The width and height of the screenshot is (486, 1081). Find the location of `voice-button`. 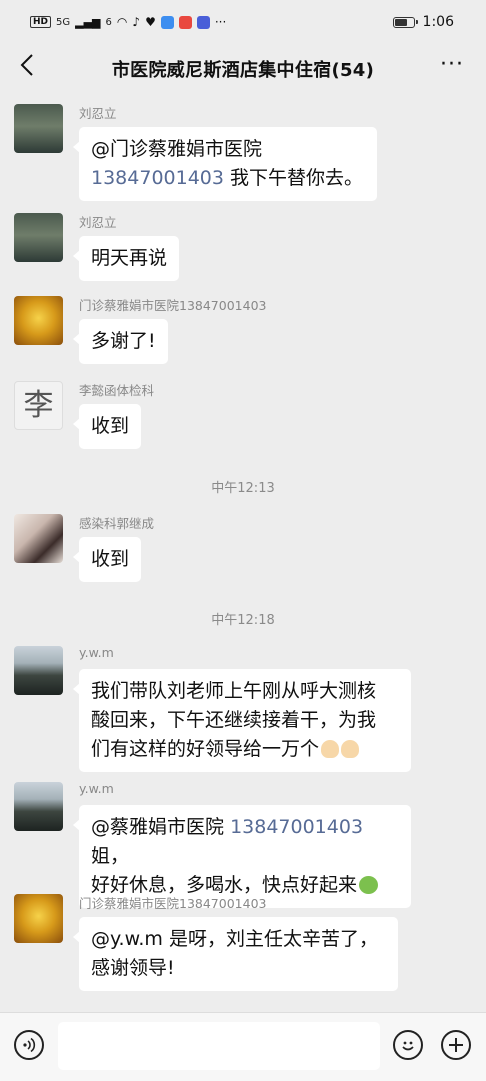

voice-button is located at coordinates (29, 1045).